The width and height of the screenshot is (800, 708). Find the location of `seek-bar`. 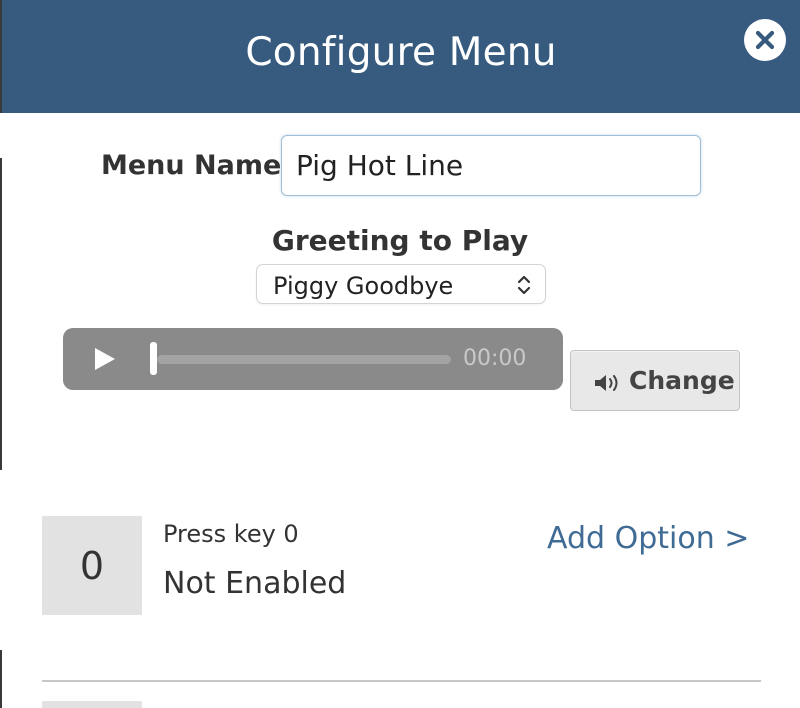

seek-bar is located at coordinates (304, 359).